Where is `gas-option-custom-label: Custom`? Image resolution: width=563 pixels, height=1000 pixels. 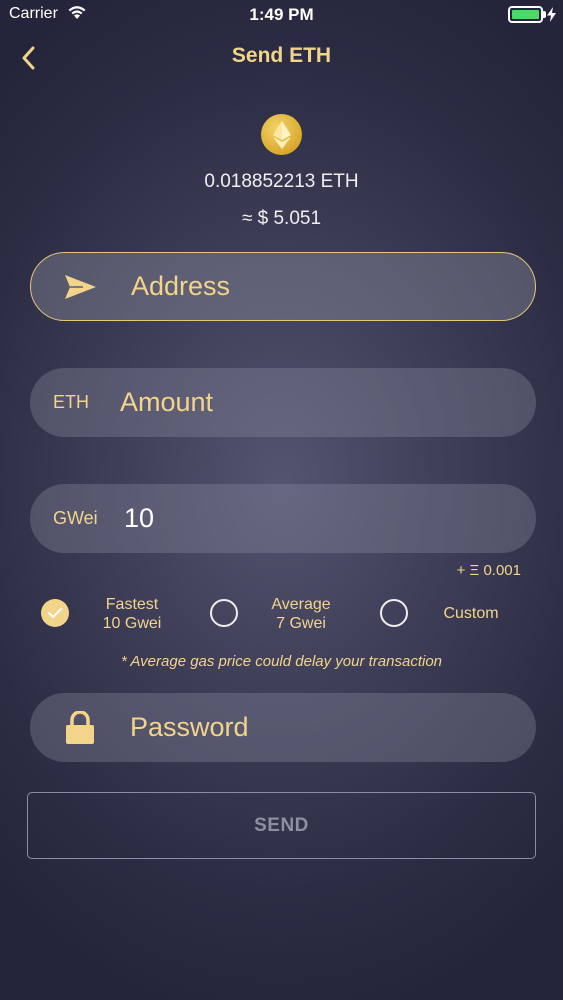
gas-option-custom-label: Custom is located at coordinates (471, 613).